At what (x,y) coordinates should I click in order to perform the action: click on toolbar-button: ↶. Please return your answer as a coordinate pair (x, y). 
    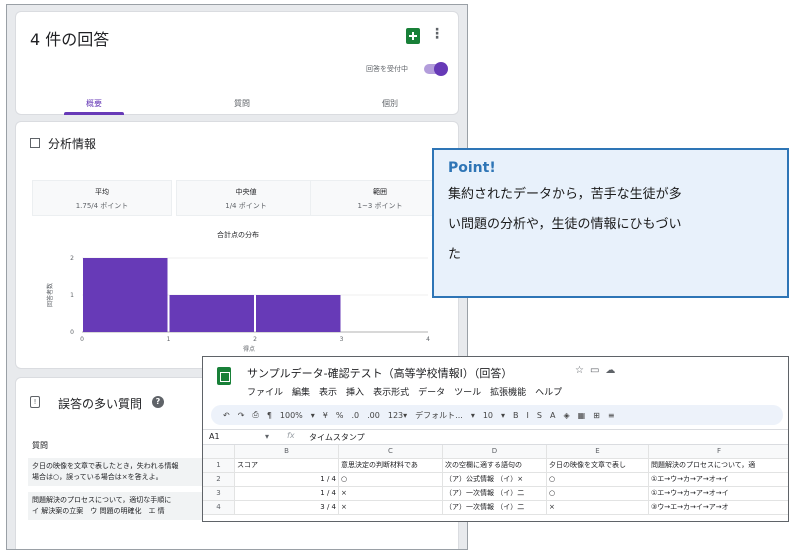
    Looking at the image, I should click on (226, 415).